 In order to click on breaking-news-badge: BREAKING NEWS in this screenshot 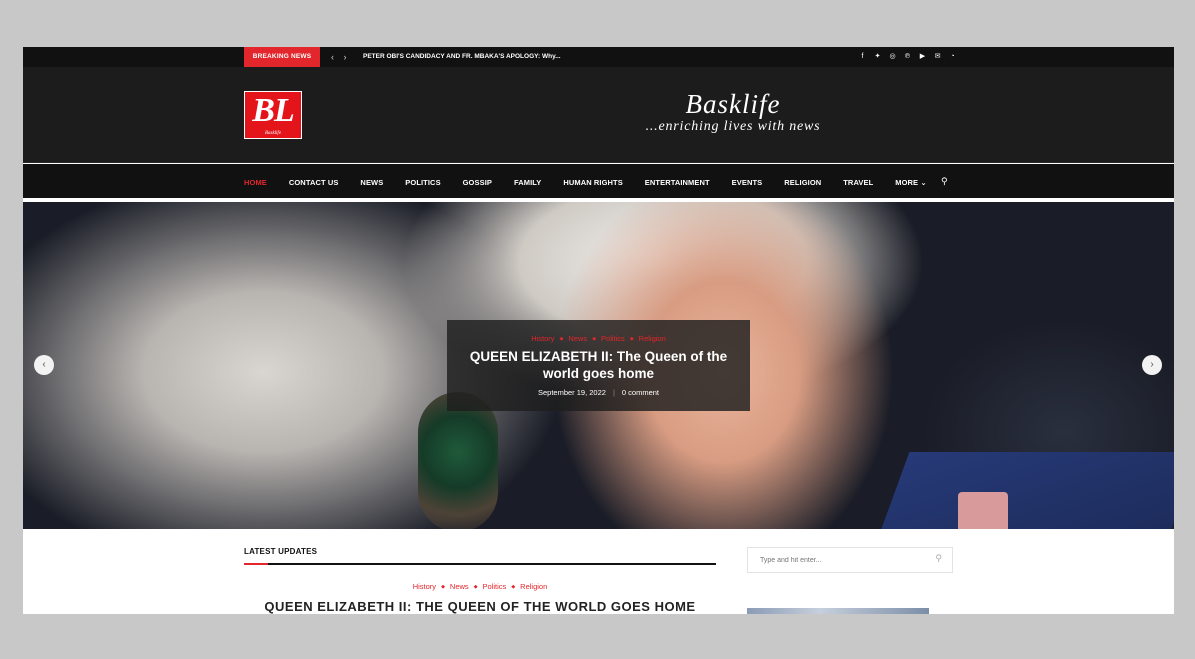, I will do `click(282, 57)`.